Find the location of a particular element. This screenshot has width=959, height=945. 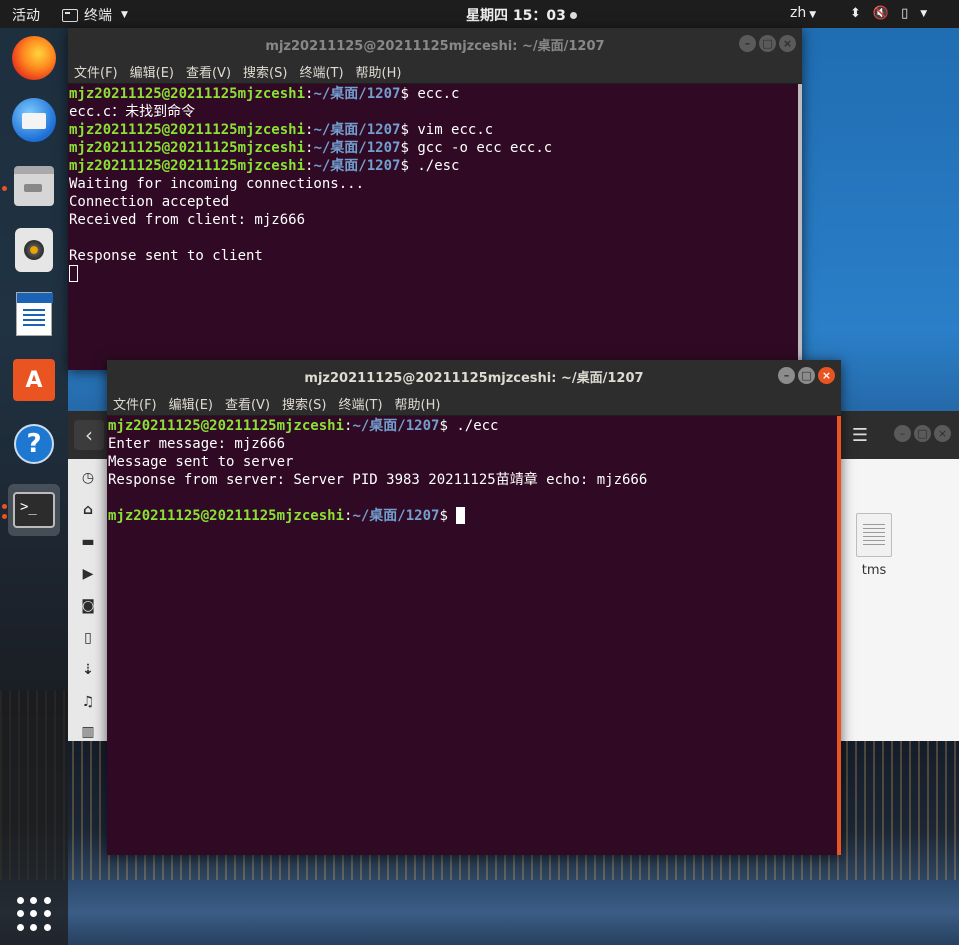

file-name: tms is located at coordinates (874, 570).